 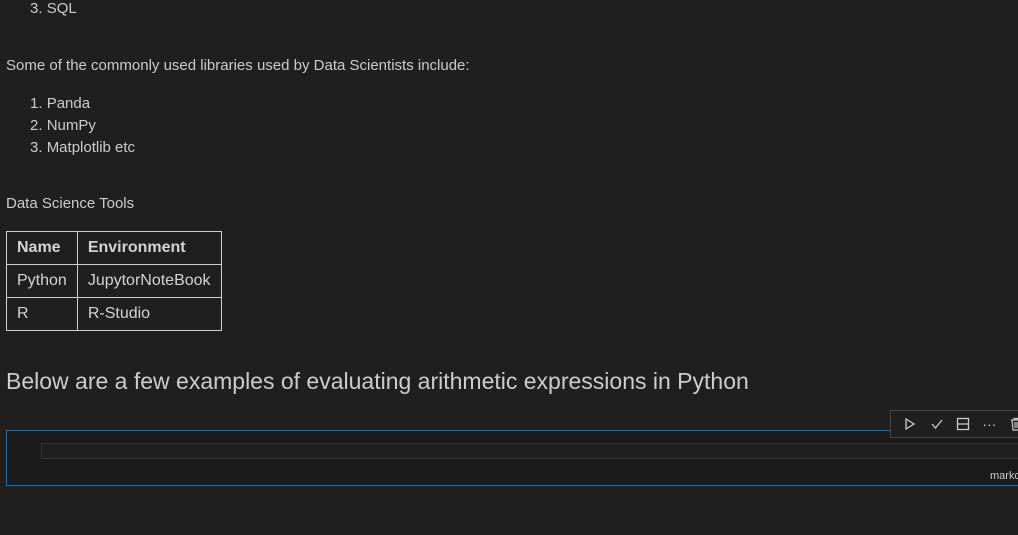 What do you see at coordinates (529, 451) in the screenshot?
I see `cell-editor-input` at bounding box center [529, 451].